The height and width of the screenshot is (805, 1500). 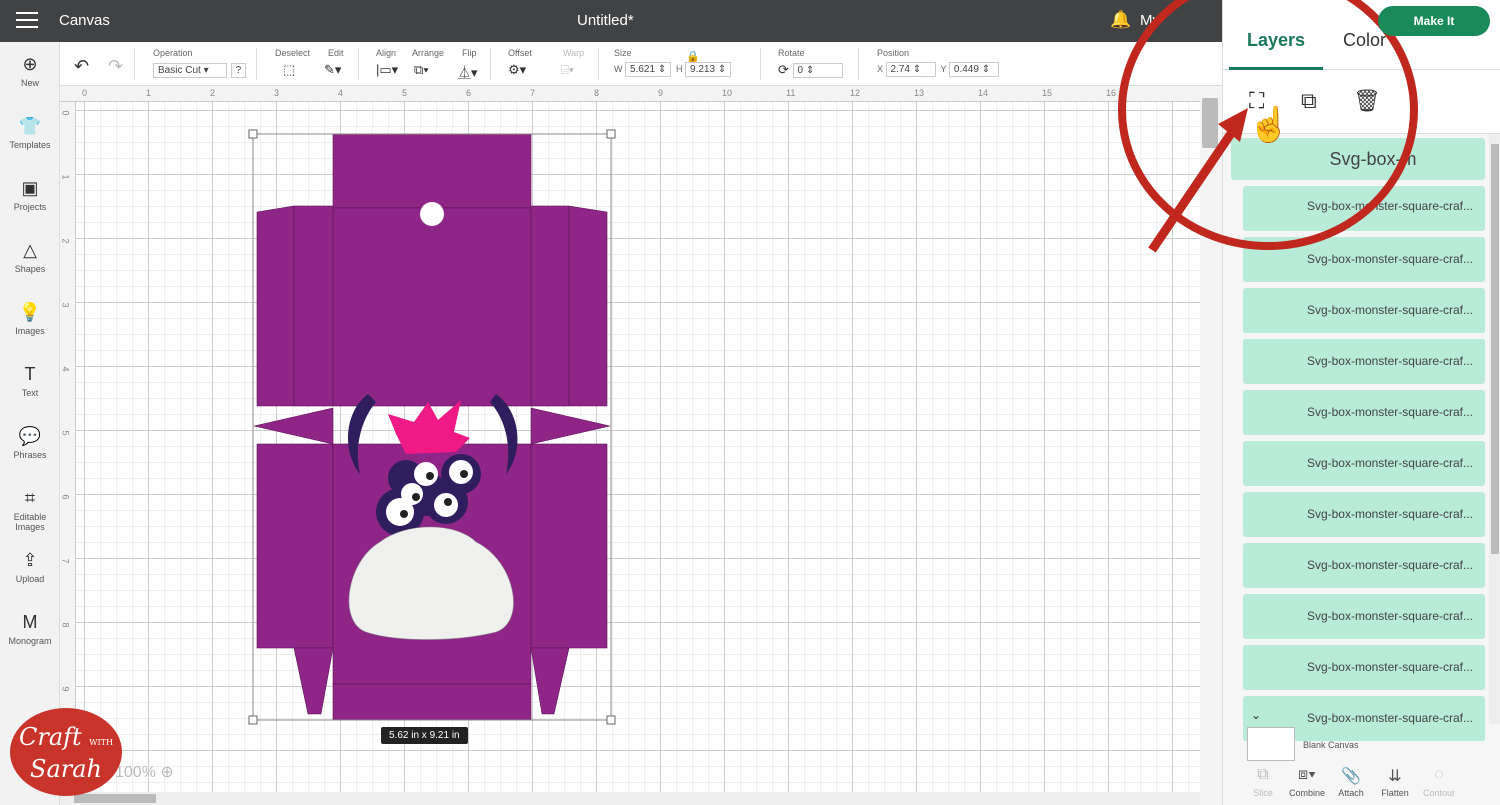 What do you see at coordinates (313, 681) in the screenshot?
I see `box-left-leg` at bounding box center [313, 681].